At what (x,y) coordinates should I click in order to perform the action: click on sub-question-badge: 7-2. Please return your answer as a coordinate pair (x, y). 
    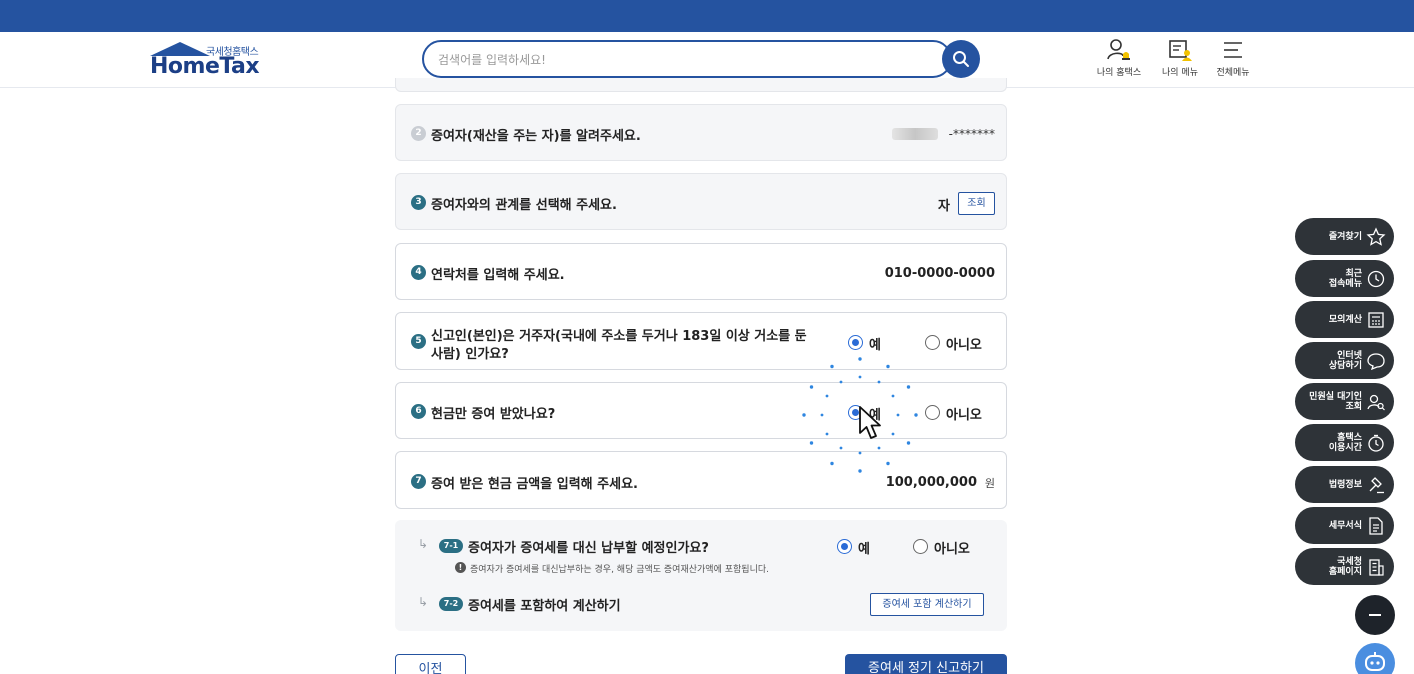
    Looking at the image, I should click on (451, 604).